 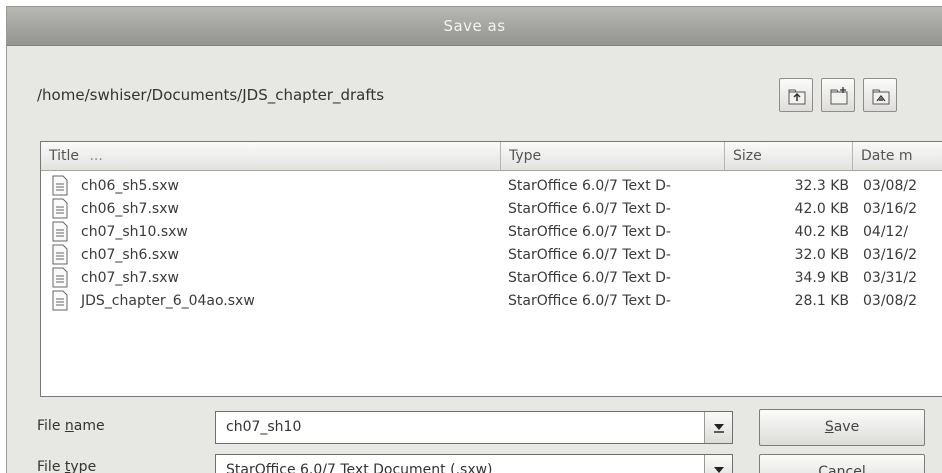 I want to click on column-header-date: Date m, so click(x=897, y=156).